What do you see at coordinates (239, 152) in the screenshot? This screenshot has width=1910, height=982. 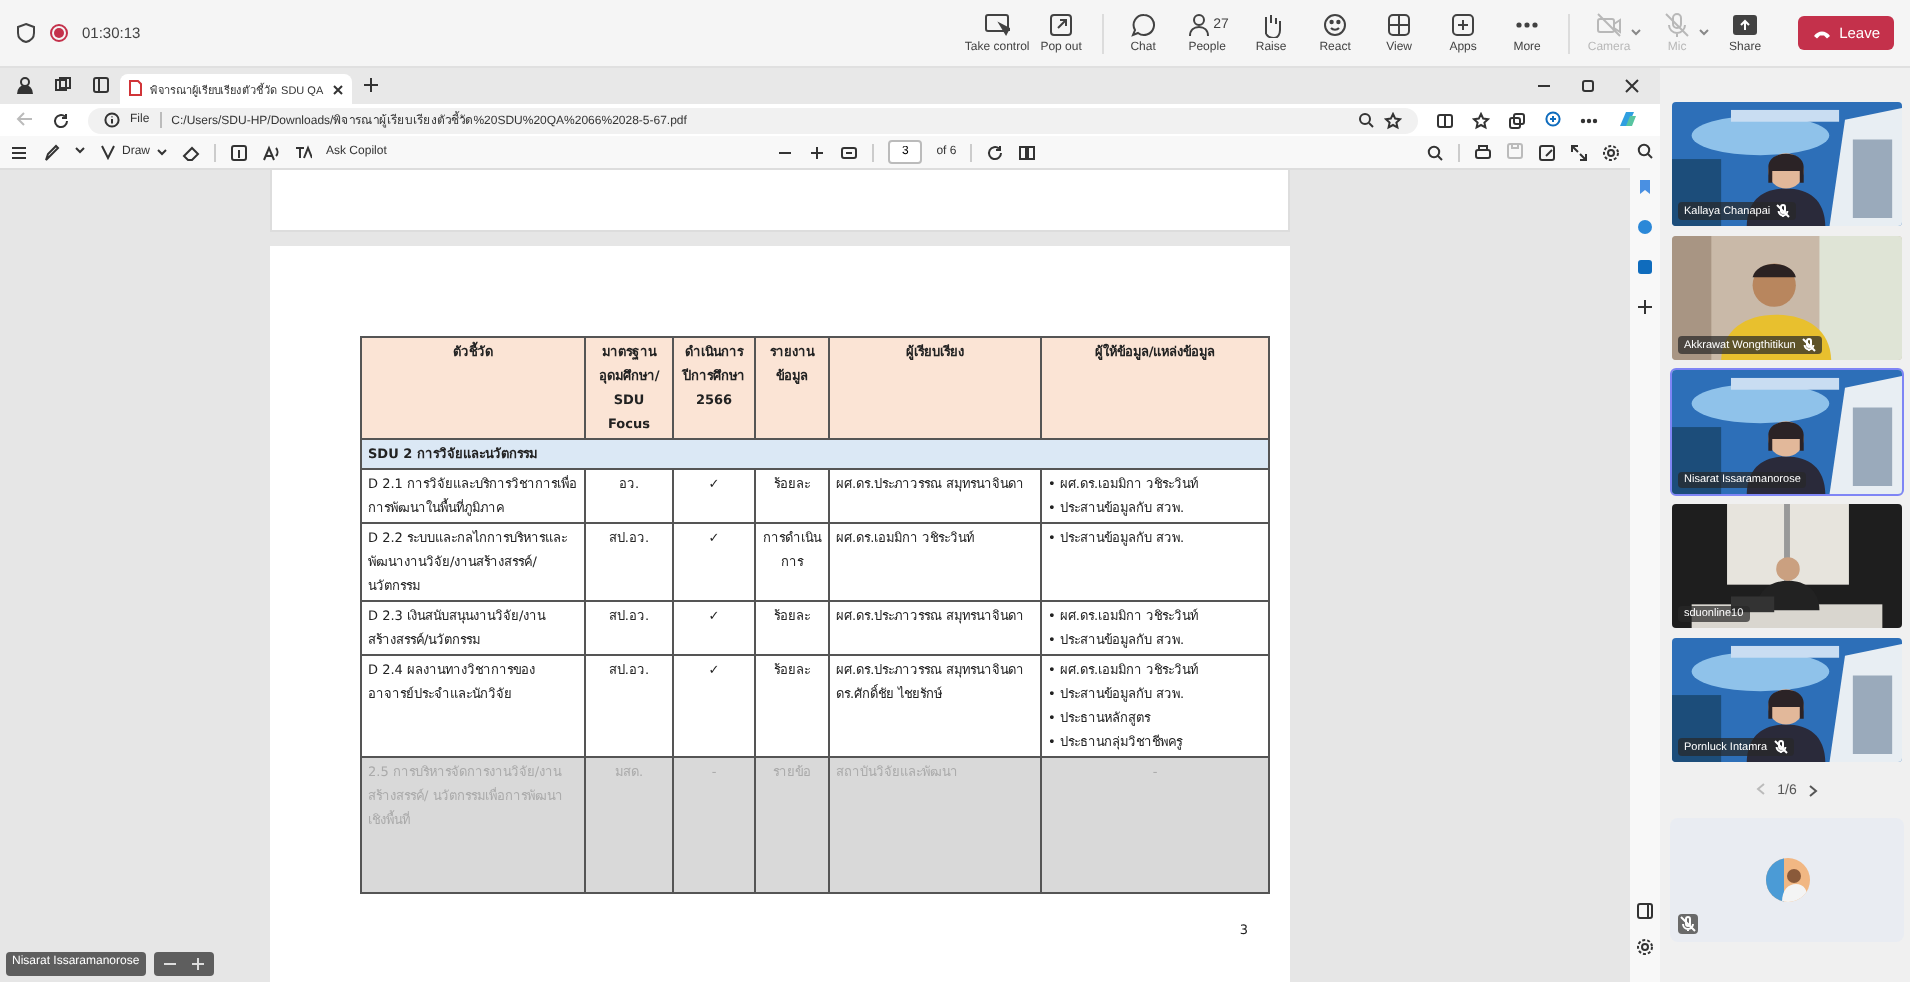 I see `text-icon` at bounding box center [239, 152].